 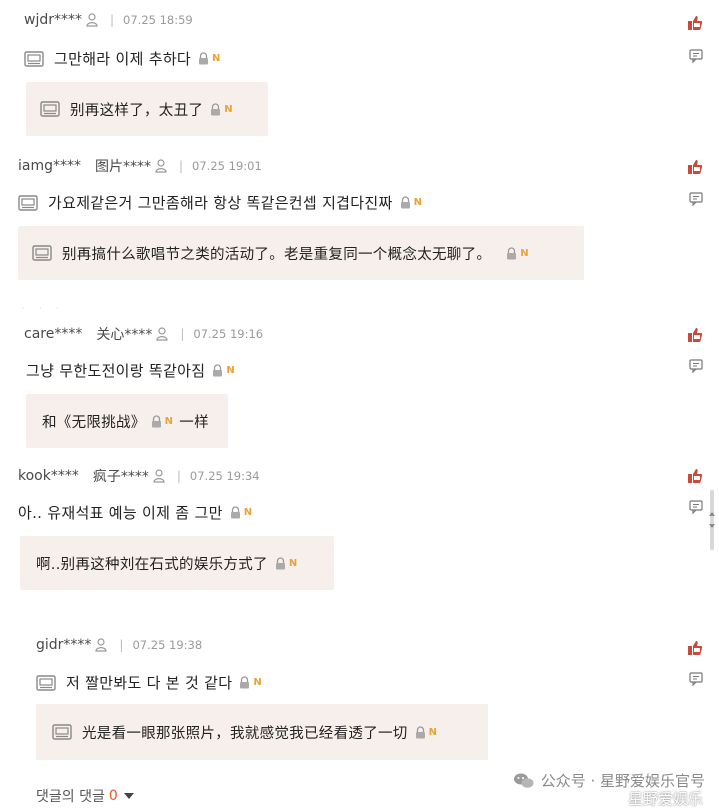 I want to click on reply-count-label: 댓글의 댓글, so click(x=70, y=797).